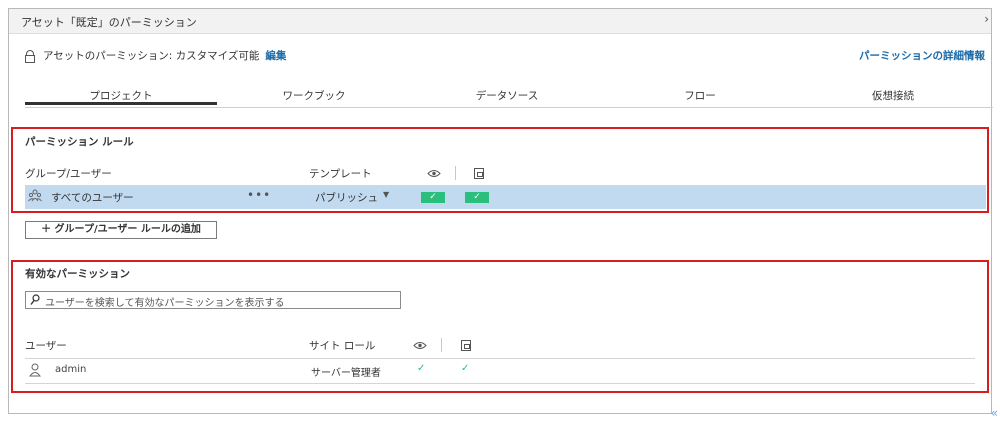  Describe the element at coordinates (346, 197) in the screenshot. I see `template-select-value: パブリッシュ` at that location.